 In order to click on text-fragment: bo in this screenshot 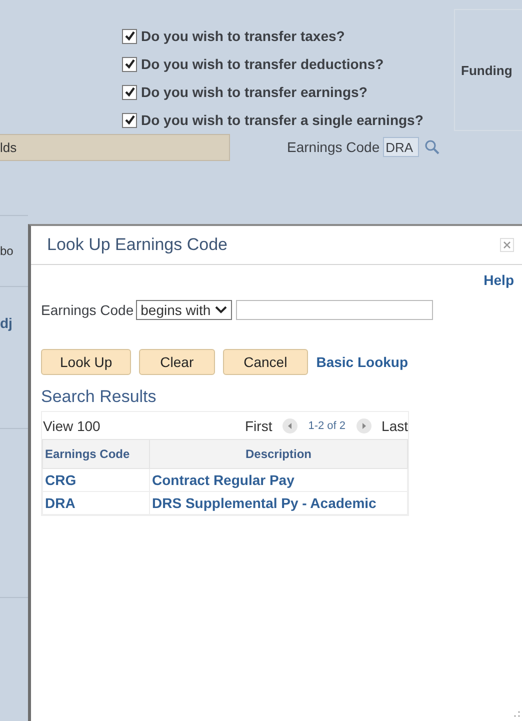, I will do `click(7, 251)`.